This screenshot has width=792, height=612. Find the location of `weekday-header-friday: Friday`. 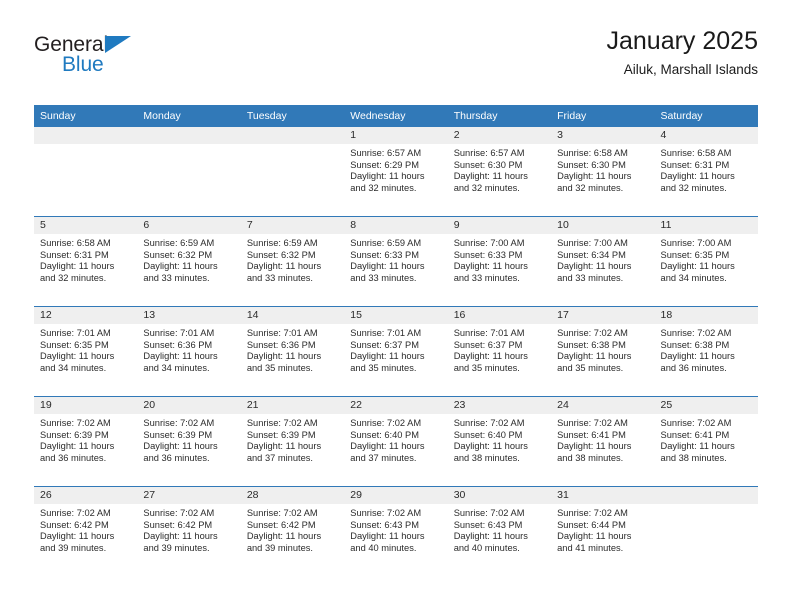

weekday-header-friday: Friday is located at coordinates (603, 116).